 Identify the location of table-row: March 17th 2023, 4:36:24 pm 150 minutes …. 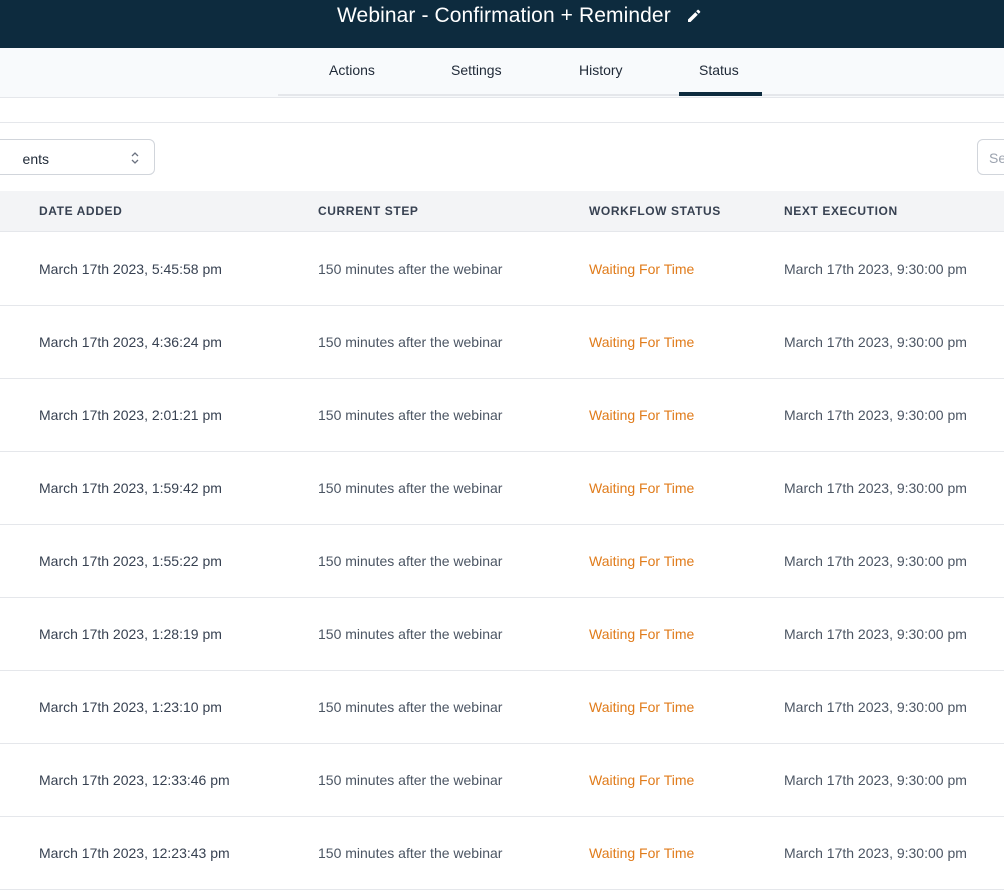
(502, 342).